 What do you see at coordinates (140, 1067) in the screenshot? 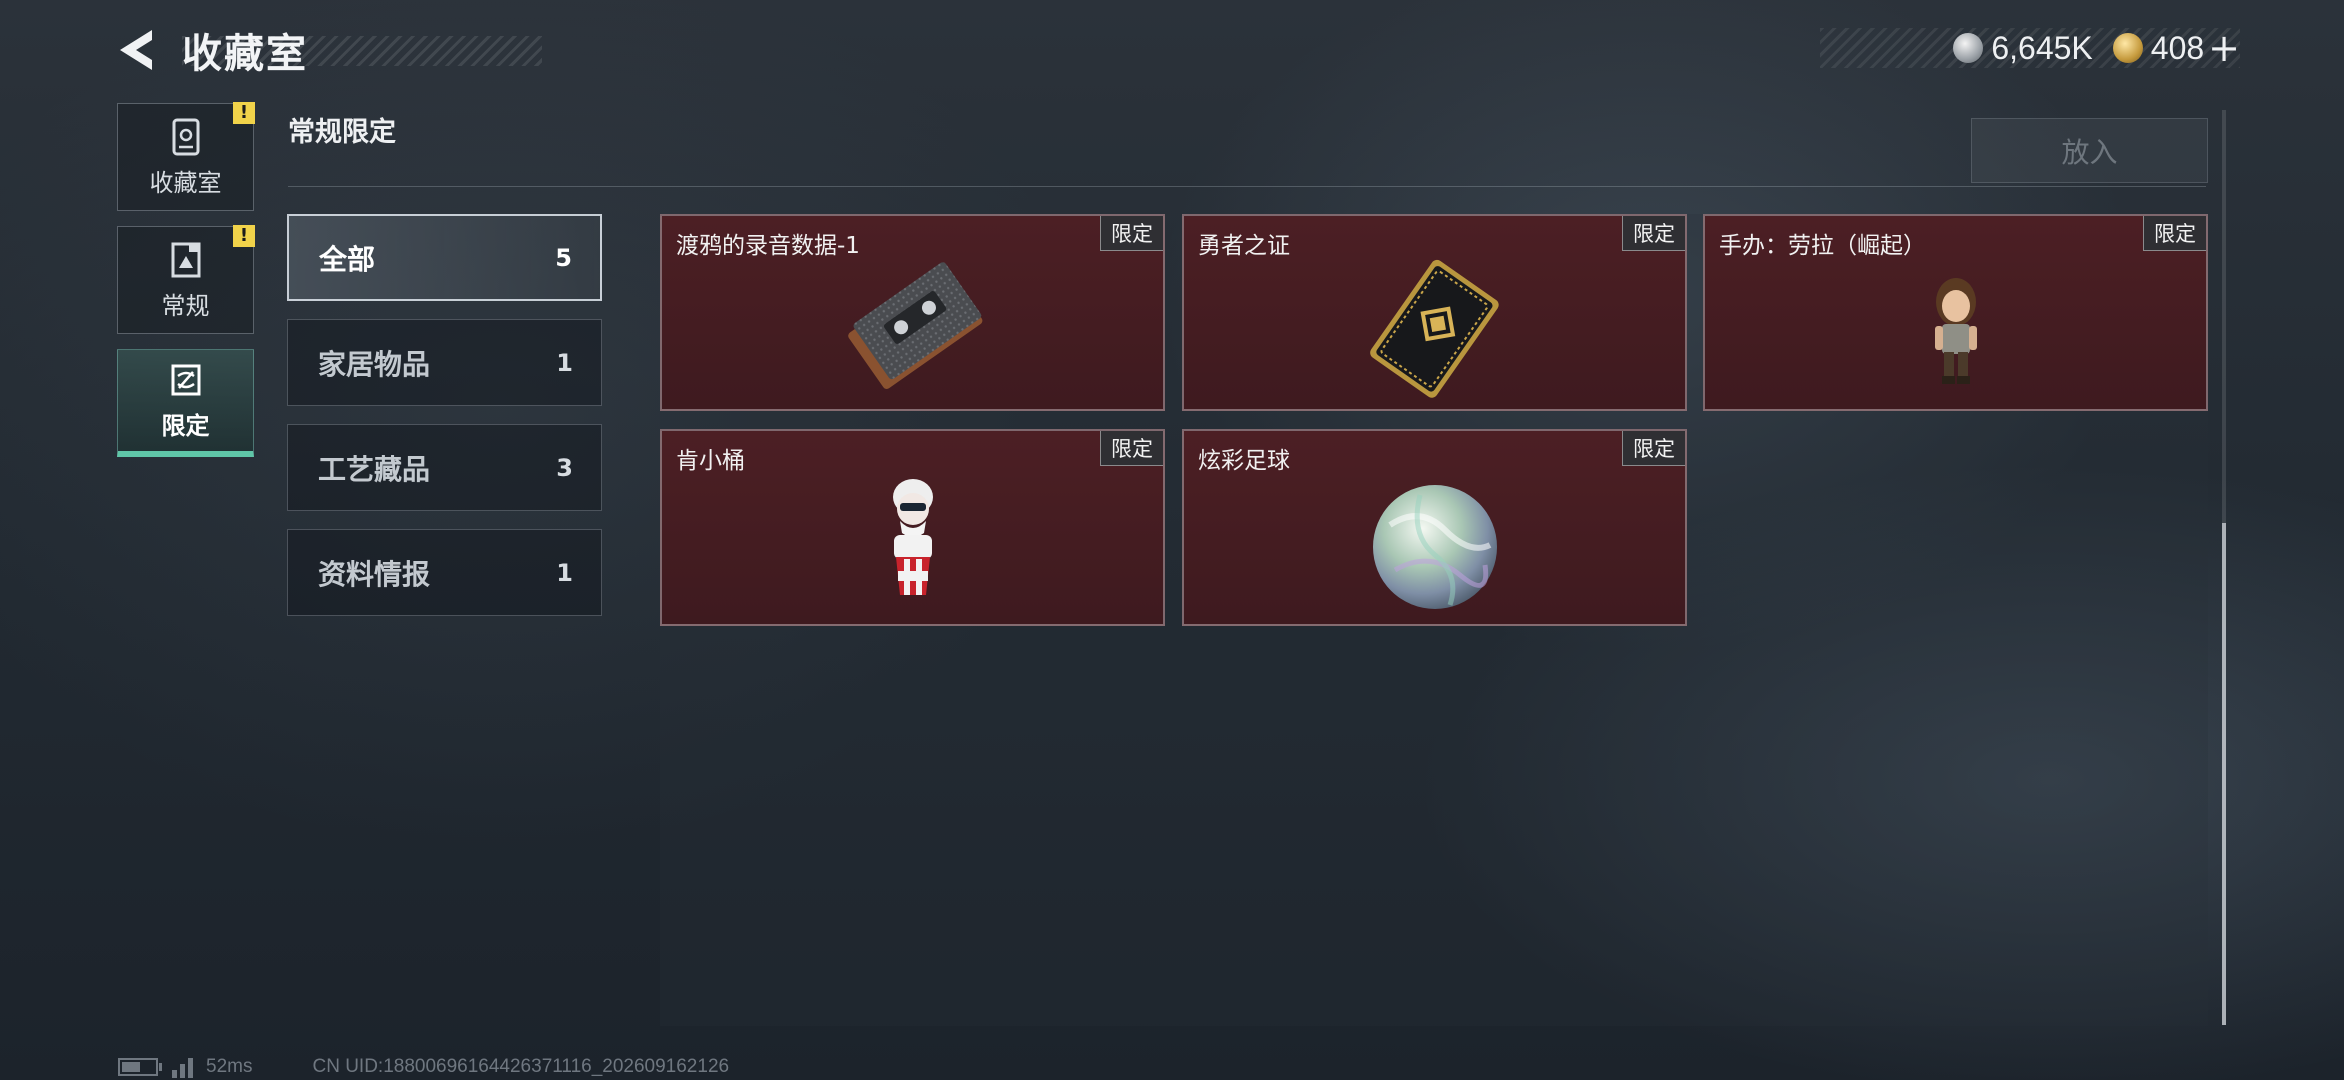
I see `battery-icon` at bounding box center [140, 1067].